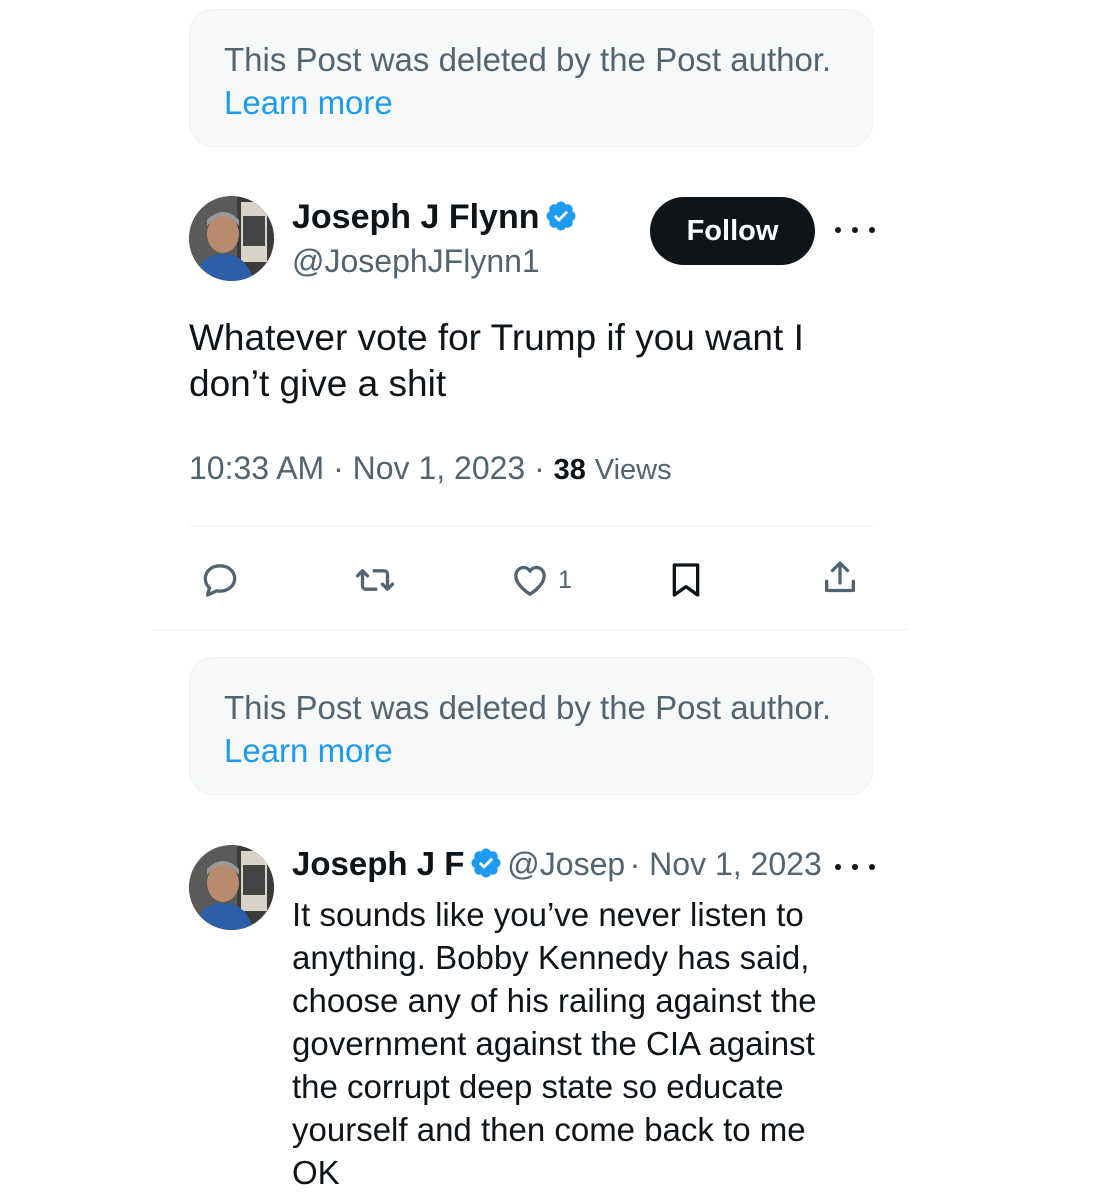 The width and height of the screenshot is (1111, 1200). What do you see at coordinates (530, 580) in the screenshot?
I see `like-icon` at bounding box center [530, 580].